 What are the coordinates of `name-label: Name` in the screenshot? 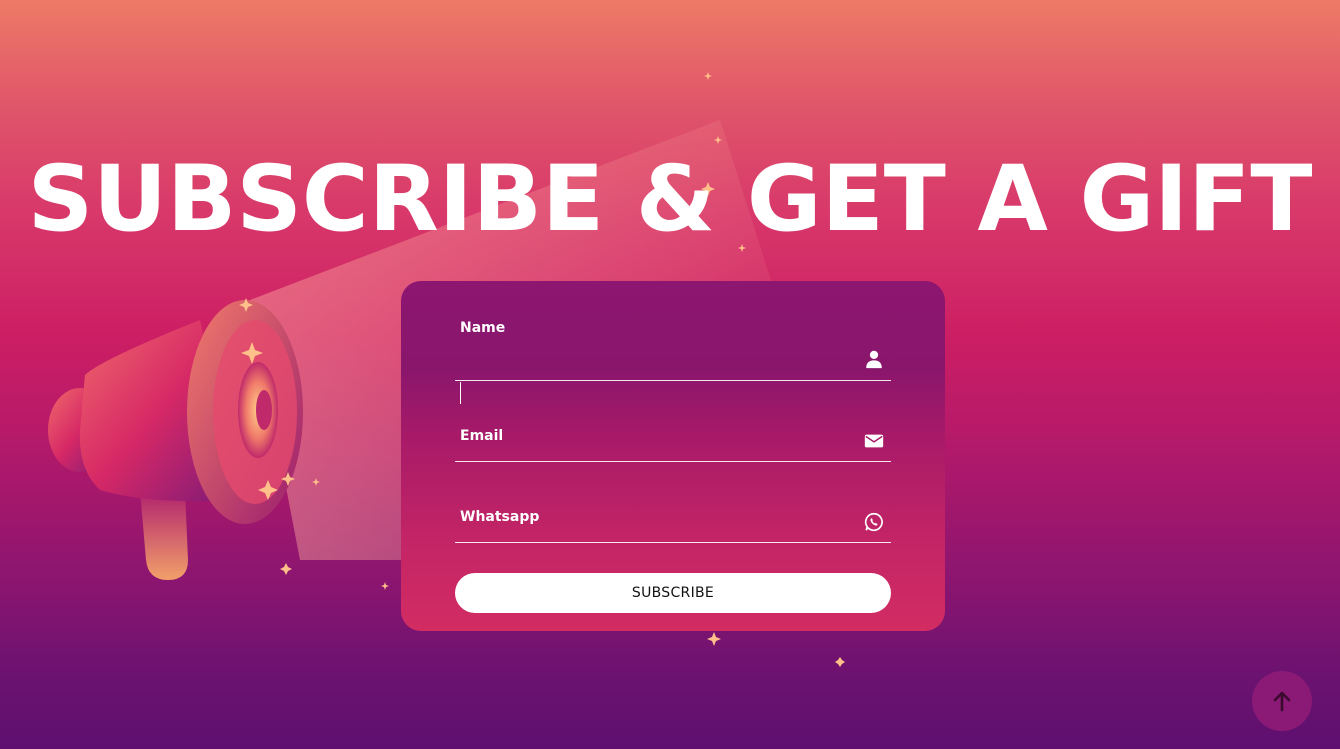 It's located at (483, 328).